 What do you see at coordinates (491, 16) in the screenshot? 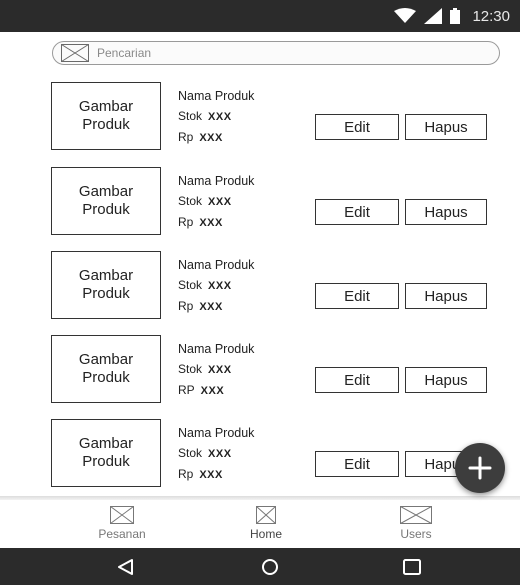
I see `status-time: 12:30` at bounding box center [491, 16].